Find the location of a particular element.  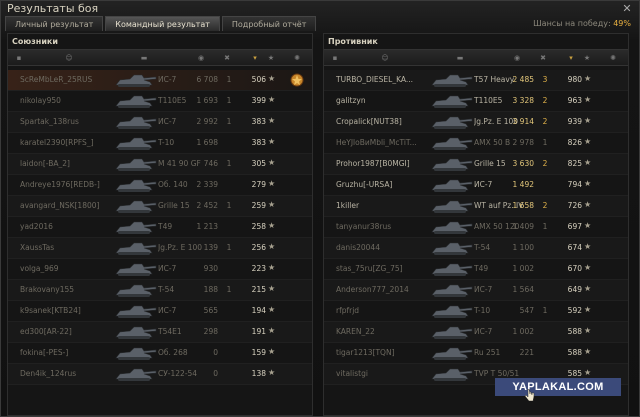

player-name: XaussTas is located at coordinates (68, 247).